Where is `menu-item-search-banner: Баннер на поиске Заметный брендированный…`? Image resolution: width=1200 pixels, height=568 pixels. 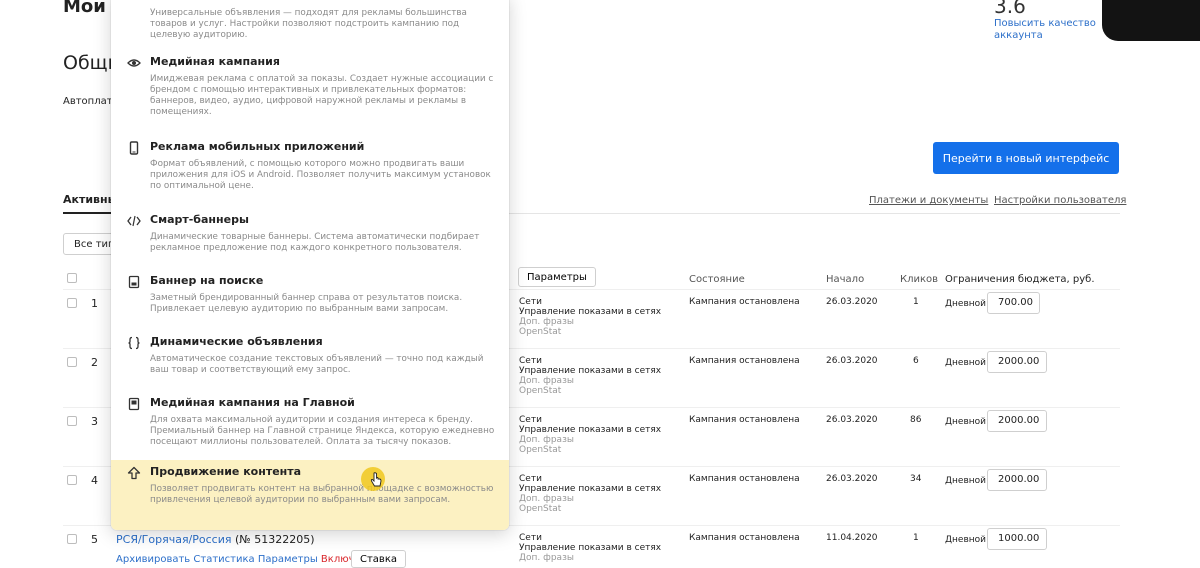 menu-item-search-banner: Баннер на поиске Заметный брендированный… is located at coordinates (310, 295).